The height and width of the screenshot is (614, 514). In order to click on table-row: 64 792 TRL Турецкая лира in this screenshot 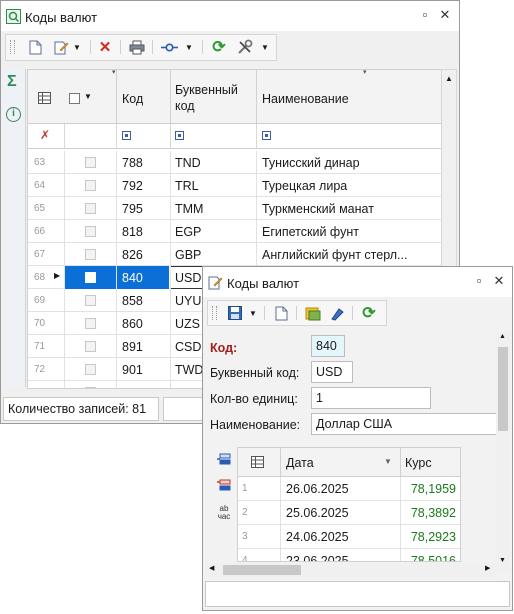, I will do `click(235, 185)`.